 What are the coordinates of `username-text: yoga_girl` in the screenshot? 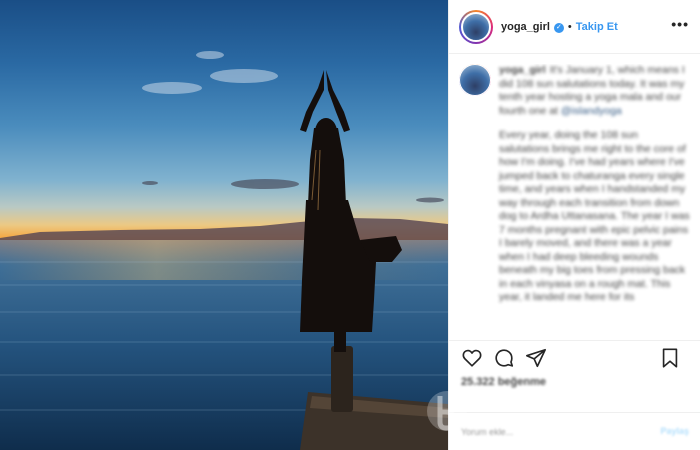 It's located at (525, 27).